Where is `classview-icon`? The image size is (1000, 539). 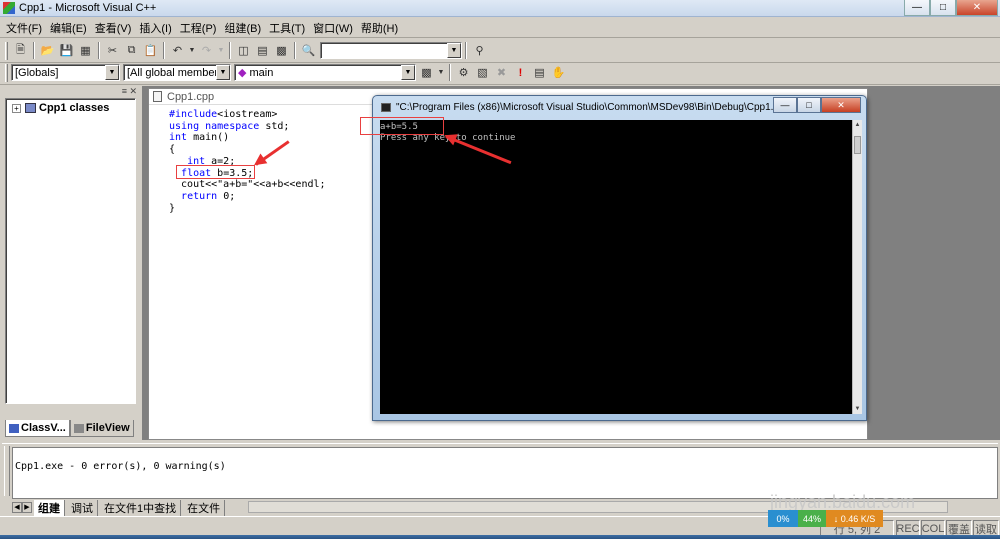
classview-icon is located at coordinates (14, 428).